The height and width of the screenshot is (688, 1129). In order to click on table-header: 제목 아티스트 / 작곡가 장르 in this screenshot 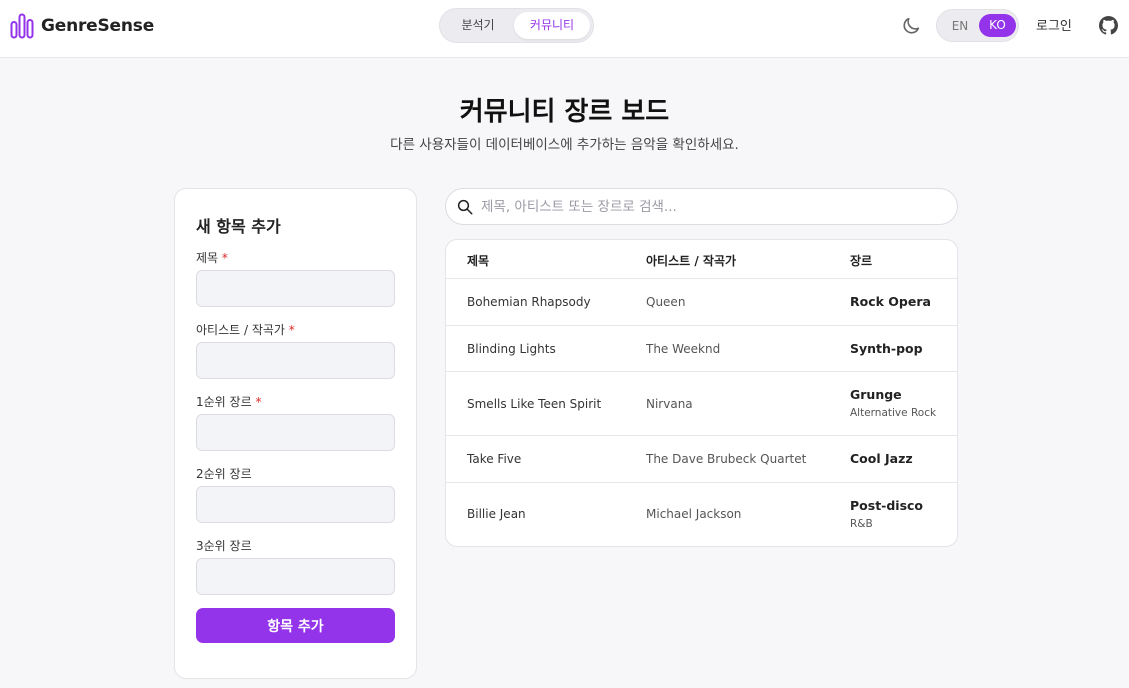, I will do `click(701, 259)`.